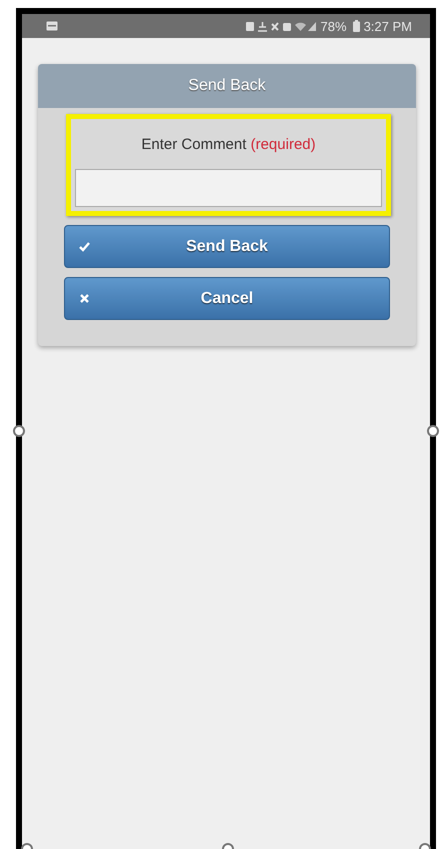 The height and width of the screenshot is (849, 445). I want to click on cancel-button: Cancel, so click(227, 298).